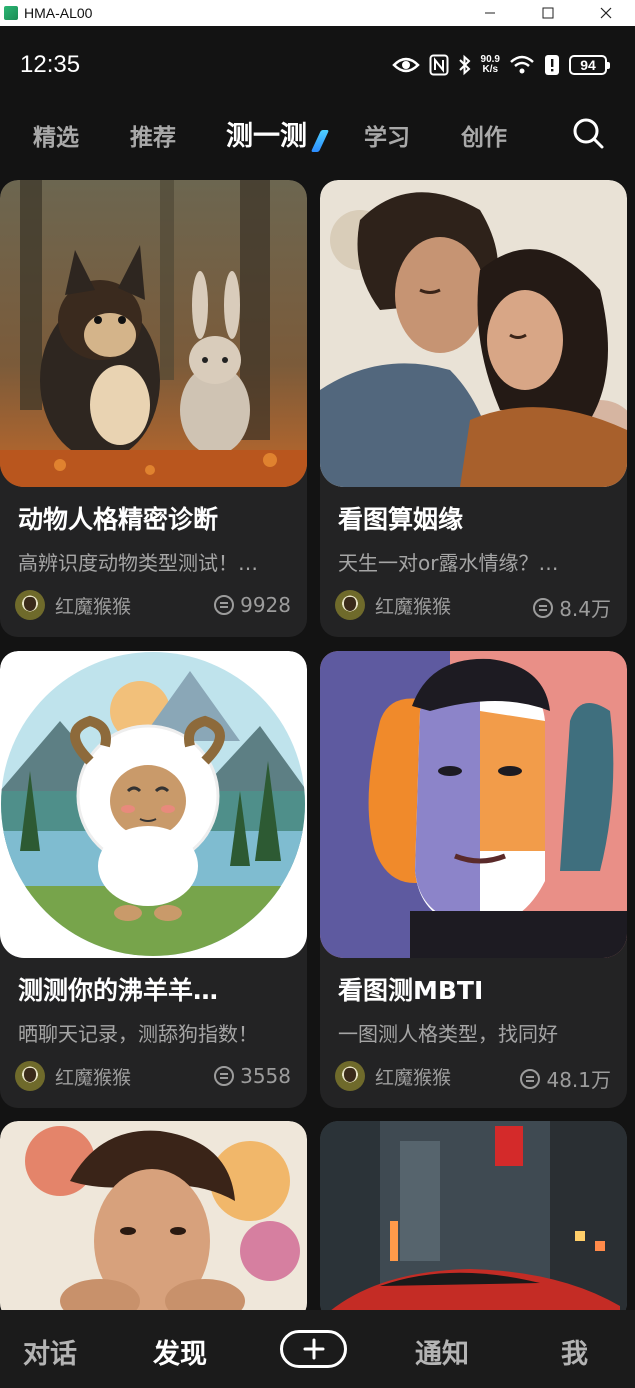  What do you see at coordinates (265, 1076) in the screenshot?
I see `comment-count-value: 3558` at bounding box center [265, 1076].